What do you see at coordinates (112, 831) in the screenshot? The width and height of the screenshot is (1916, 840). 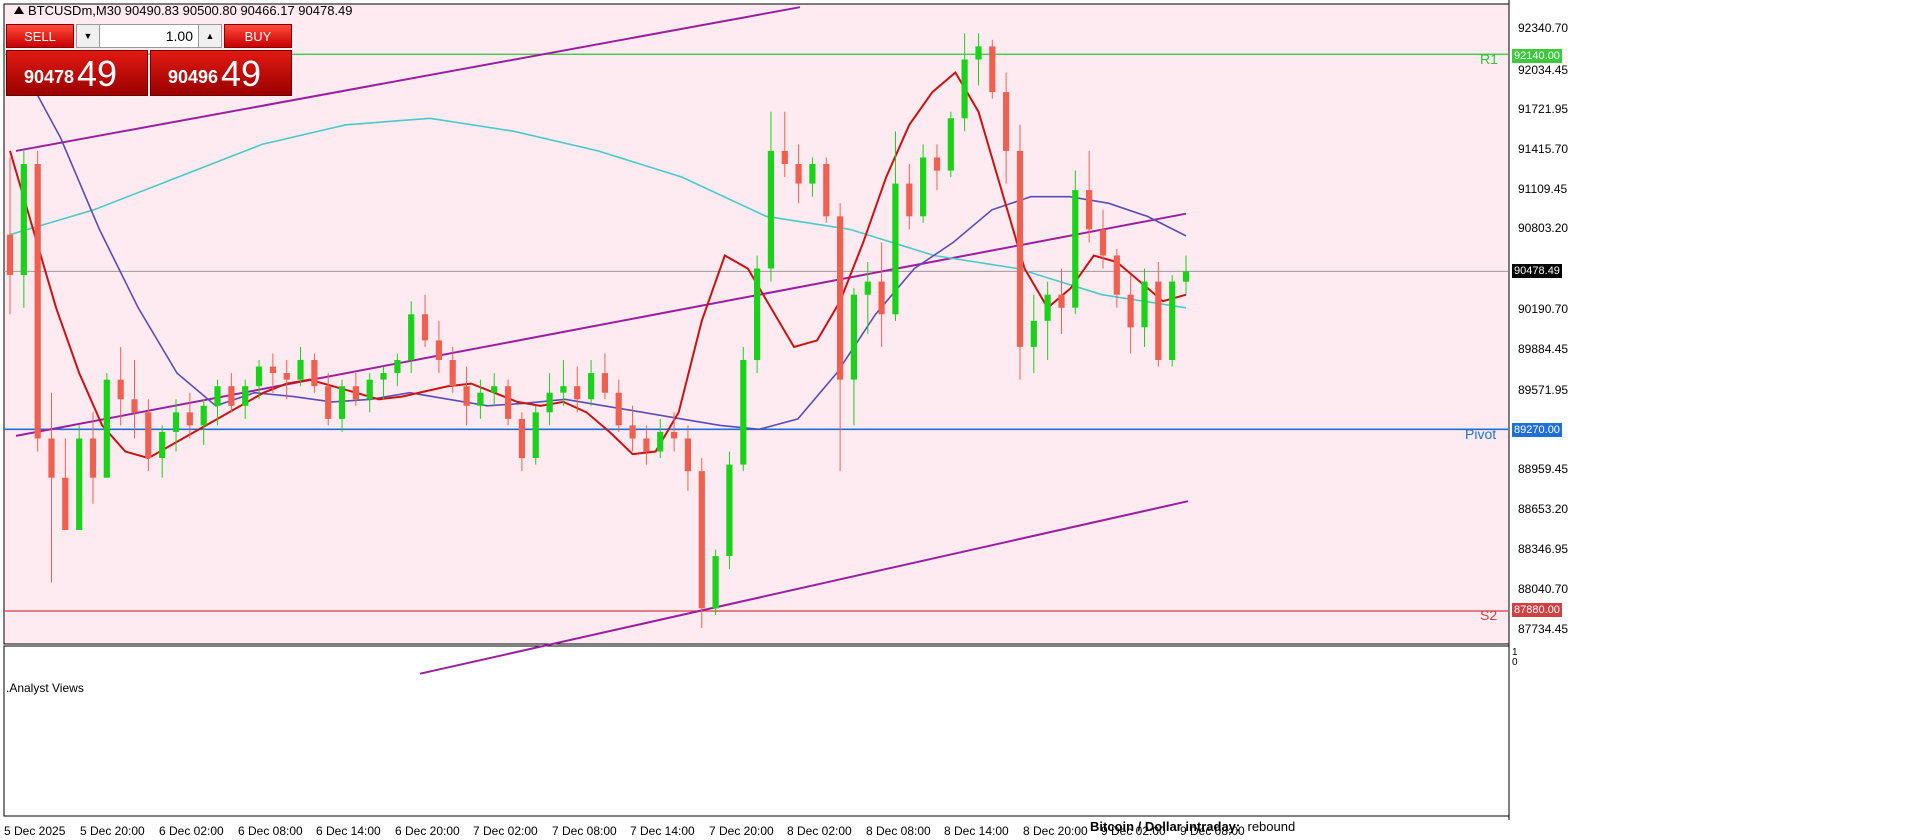 I see `x-tick-label: 5 Dec 20:00` at bounding box center [112, 831].